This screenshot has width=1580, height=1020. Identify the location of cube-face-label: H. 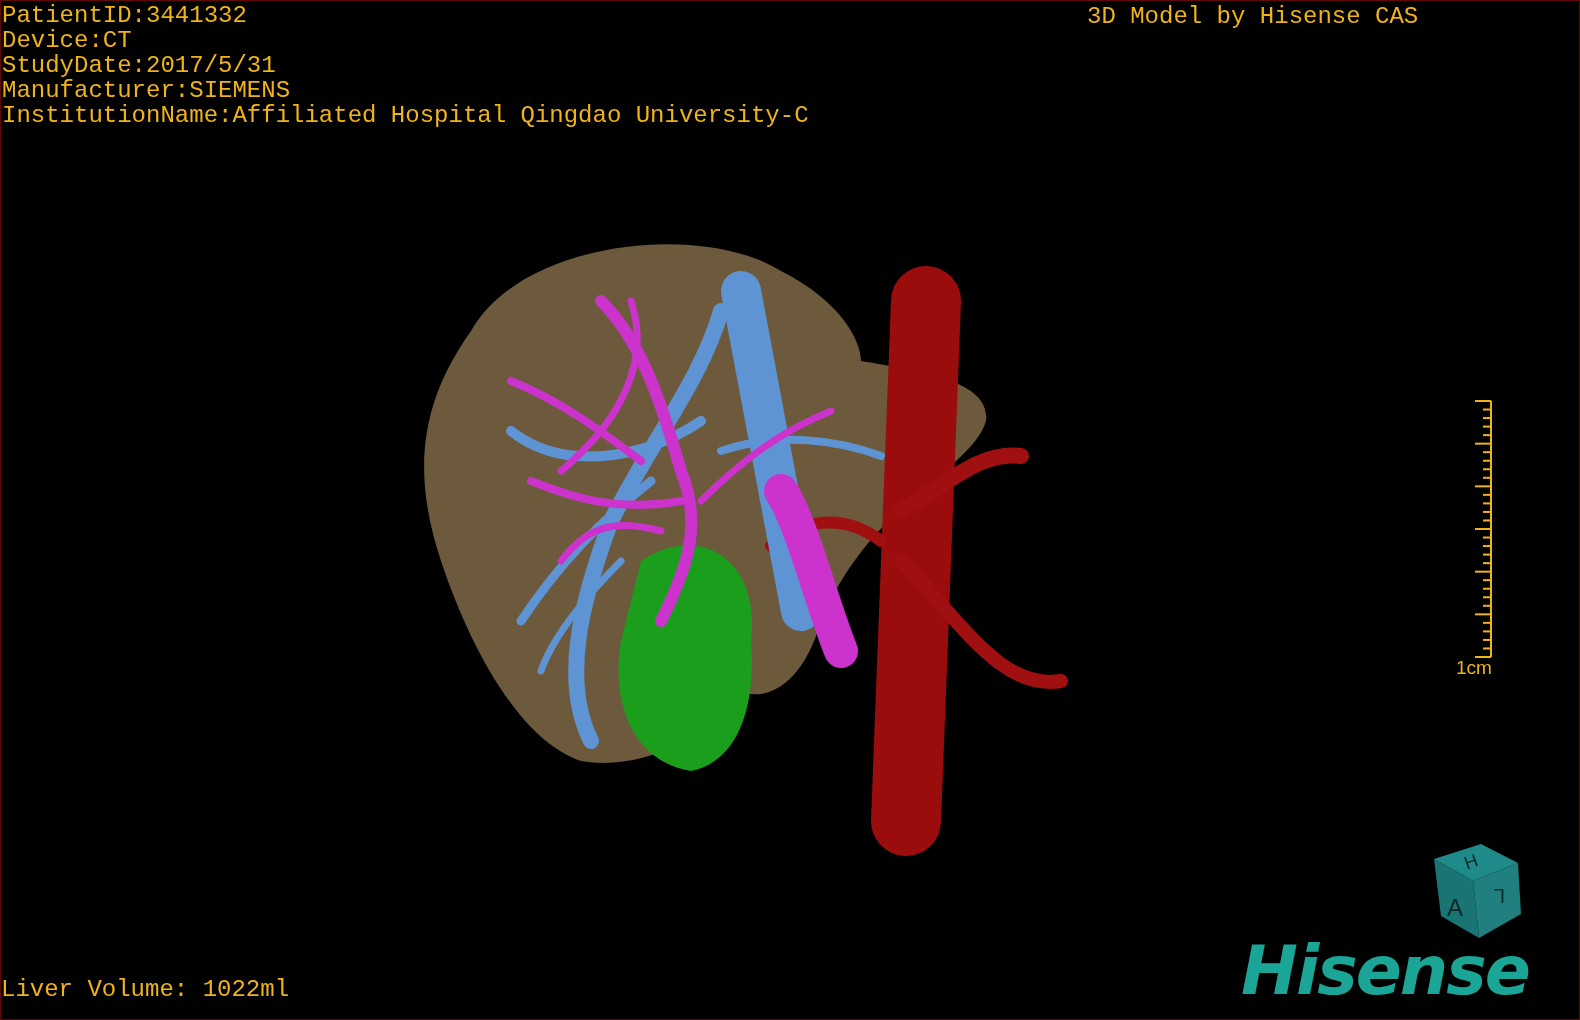
(1471, 862).